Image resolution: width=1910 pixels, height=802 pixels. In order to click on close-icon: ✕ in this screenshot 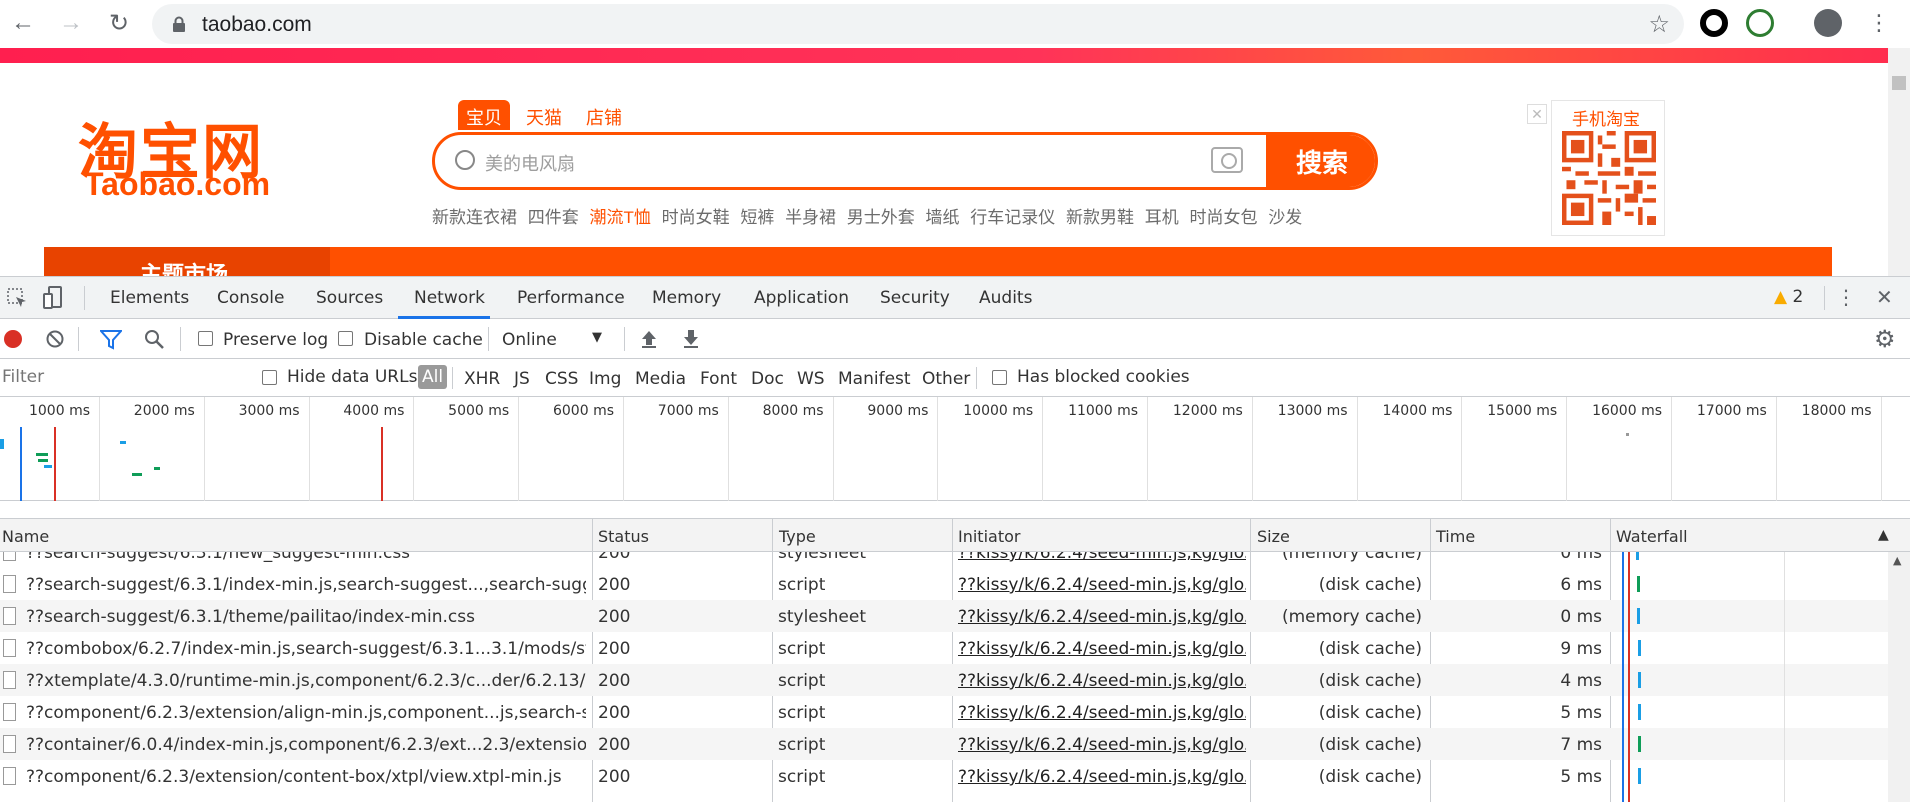, I will do `click(1537, 114)`.